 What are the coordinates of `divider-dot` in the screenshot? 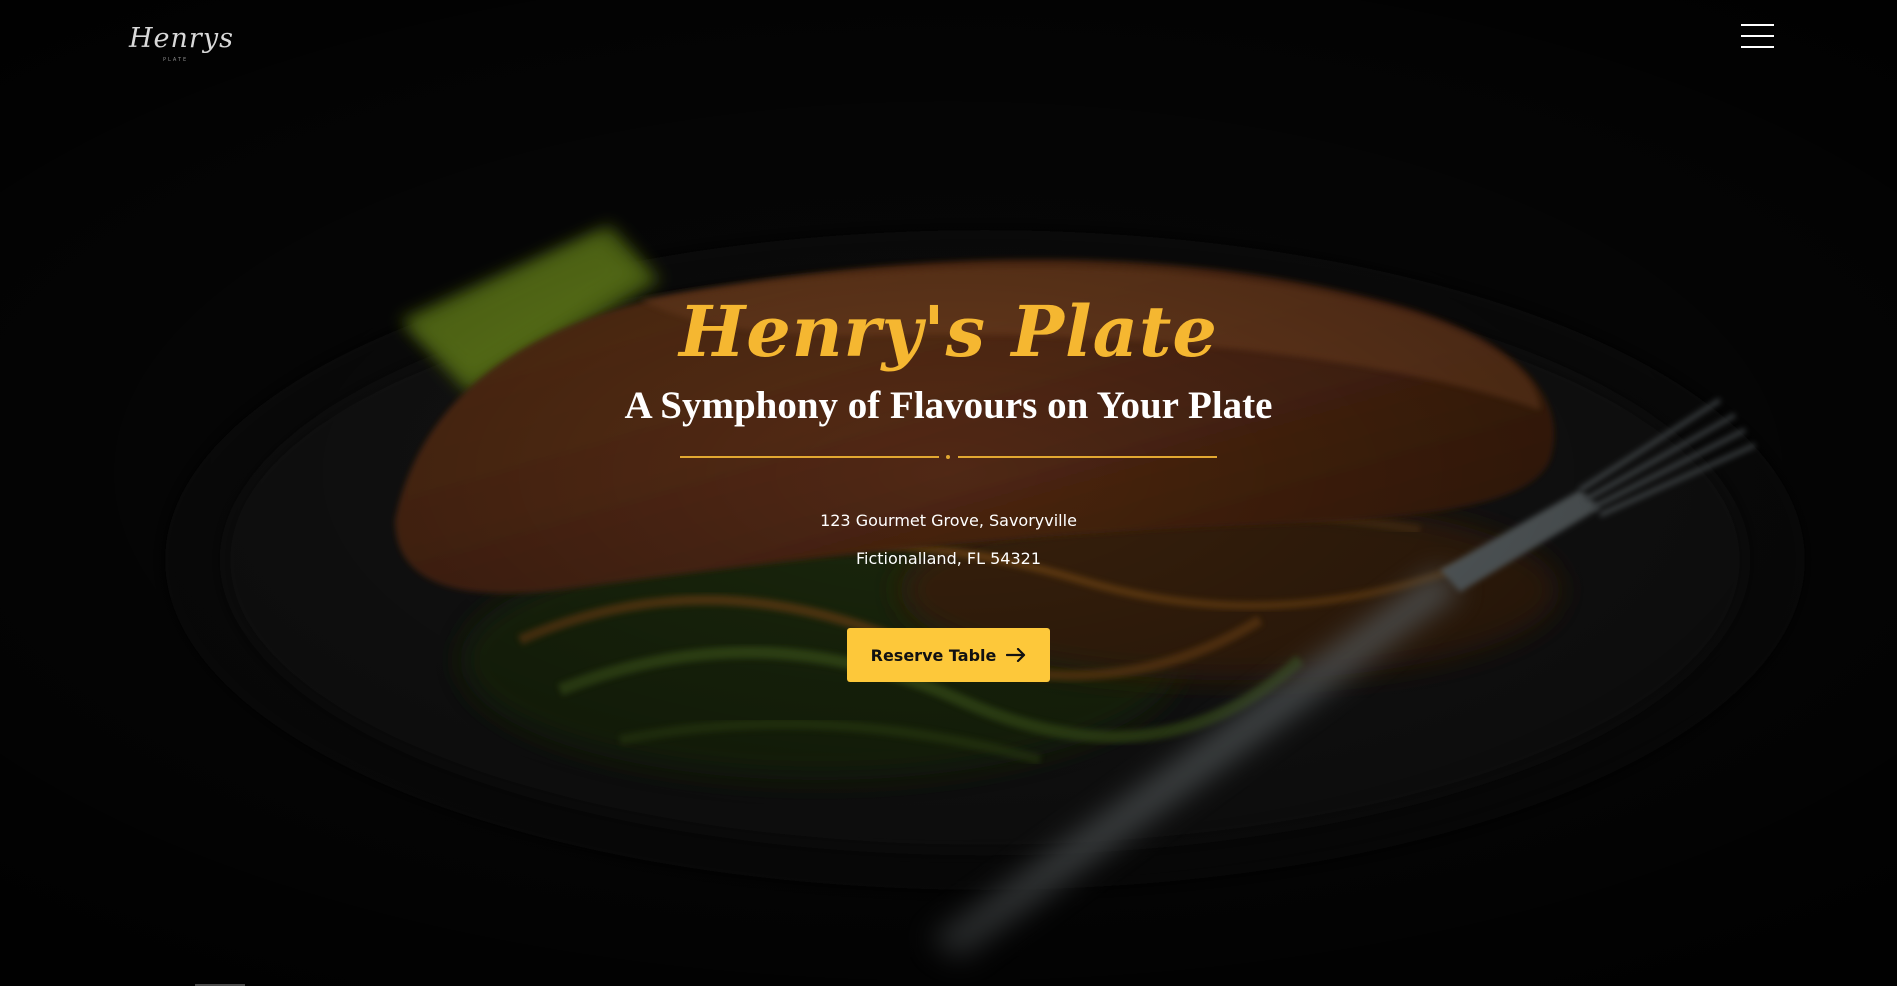 It's located at (948, 457).